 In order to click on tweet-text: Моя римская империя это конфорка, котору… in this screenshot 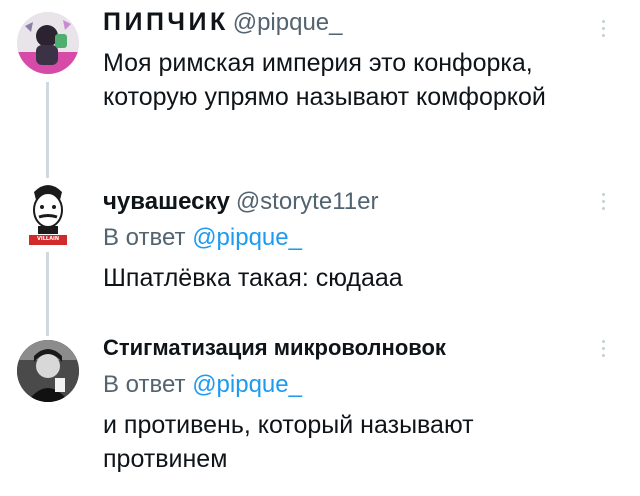, I will do `click(324, 80)`.